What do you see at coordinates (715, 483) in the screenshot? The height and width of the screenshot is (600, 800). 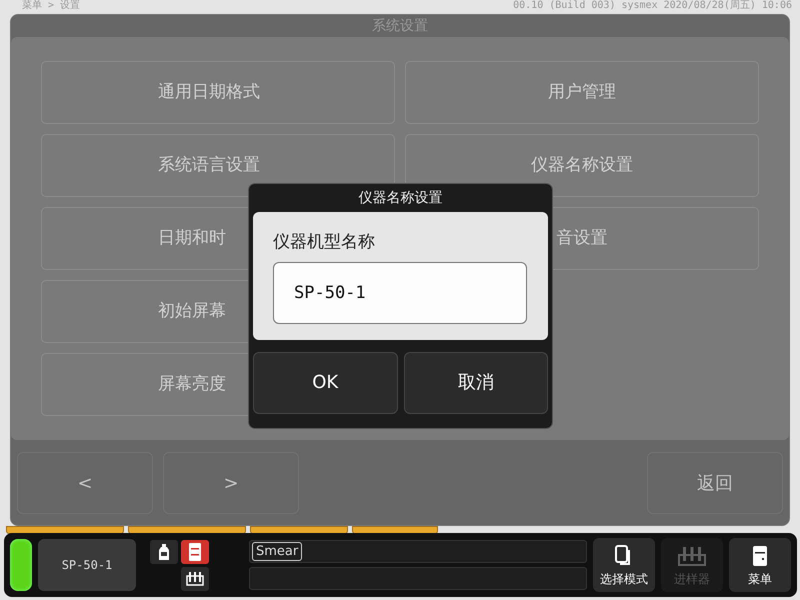 I see `back-button: 返回` at bounding box center [715, 483].